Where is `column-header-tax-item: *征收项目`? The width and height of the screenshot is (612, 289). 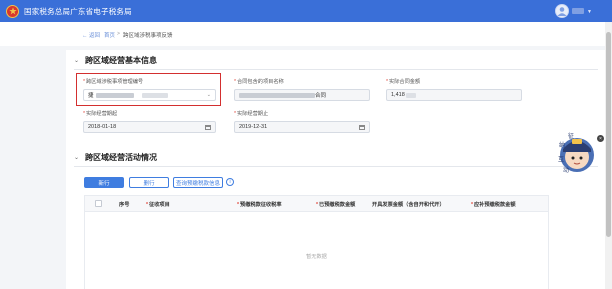
column-header-tax-item: *征收项目 is located at coordinates (158, 205).